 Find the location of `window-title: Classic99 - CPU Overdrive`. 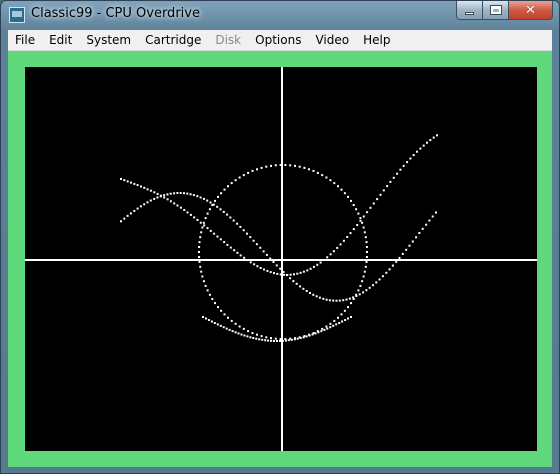

window-title: Classic99 - CPU Overdrive is located at coordinates (115, 13).